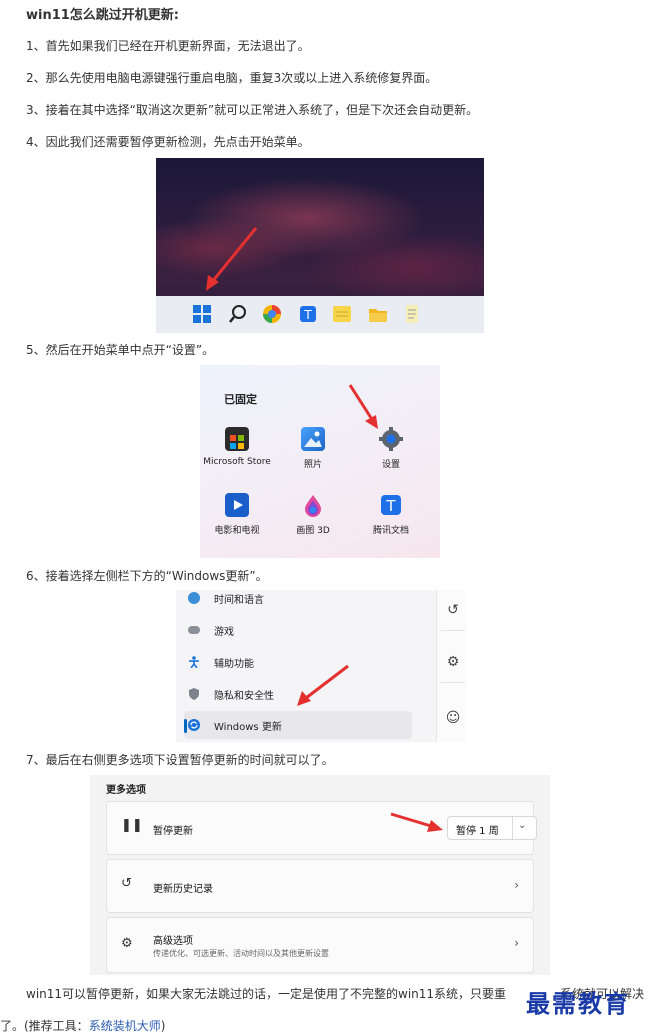 Image resolution: width=650 pixels, height=1034 pixels. Describe the element at coordinates (320, 314) in the screenshot. I see `taskbar: T` at that location.